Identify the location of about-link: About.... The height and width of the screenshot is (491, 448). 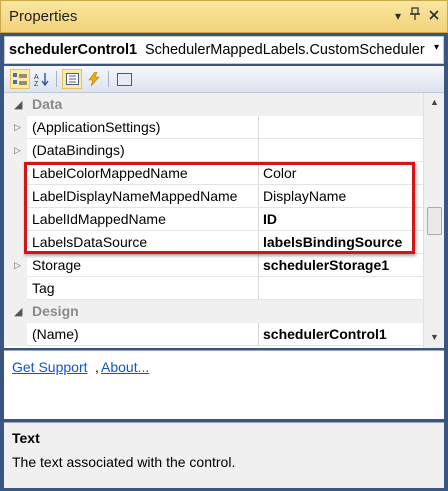
(125, 367).